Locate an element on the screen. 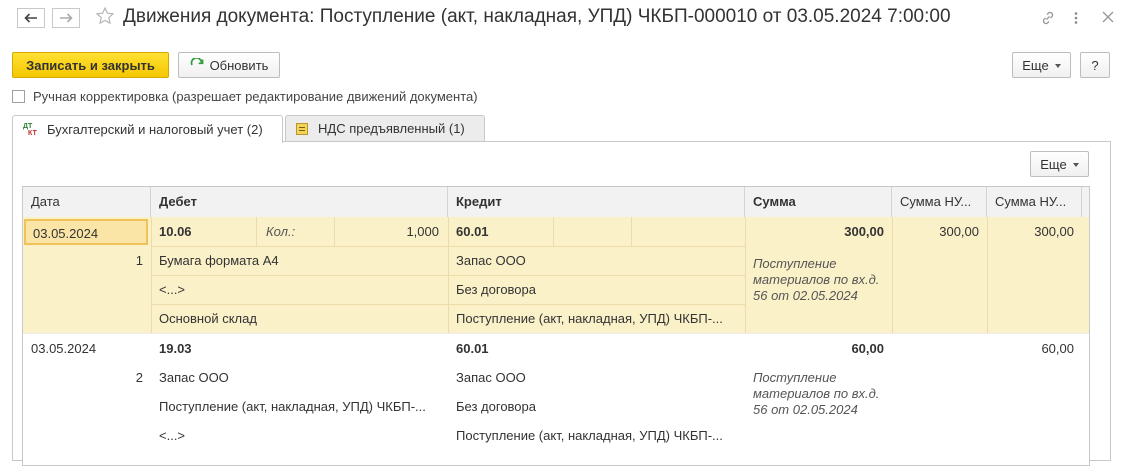  cell-row-number: 1 is located at coordinates (85, 260).